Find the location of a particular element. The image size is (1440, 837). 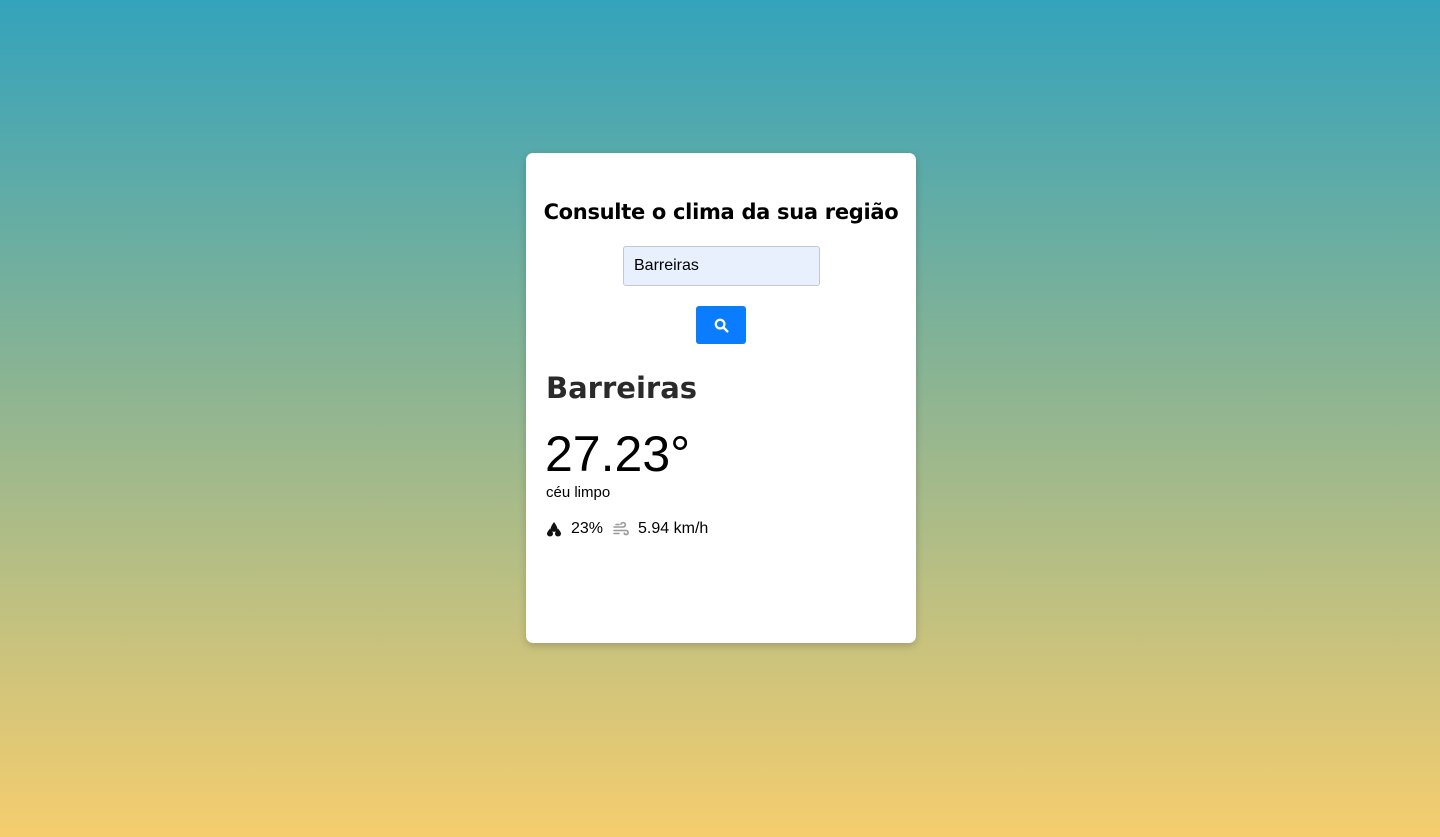

city-search-input is located at coordinates (721, 266).